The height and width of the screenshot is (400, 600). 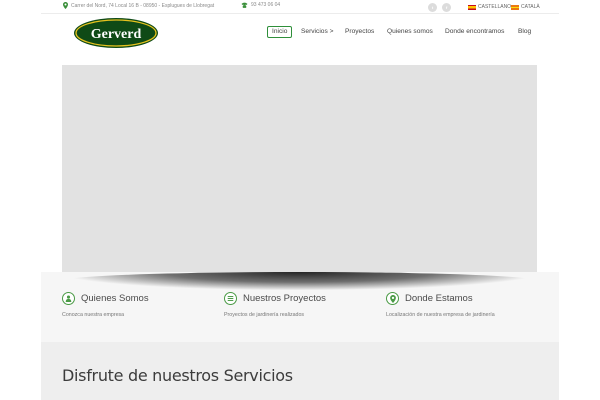 What do you see at coordinates (284, 298) in the screenshot?
I see `feature-title: Nuestros Proyectos` at bounding box center [284, 298].